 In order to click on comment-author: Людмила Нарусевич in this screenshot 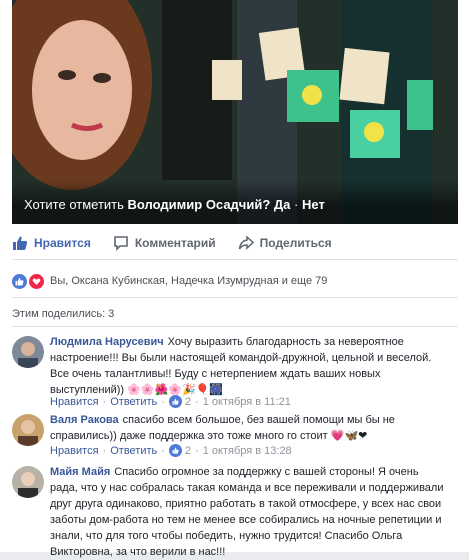, I will do `click(107, 342)`.